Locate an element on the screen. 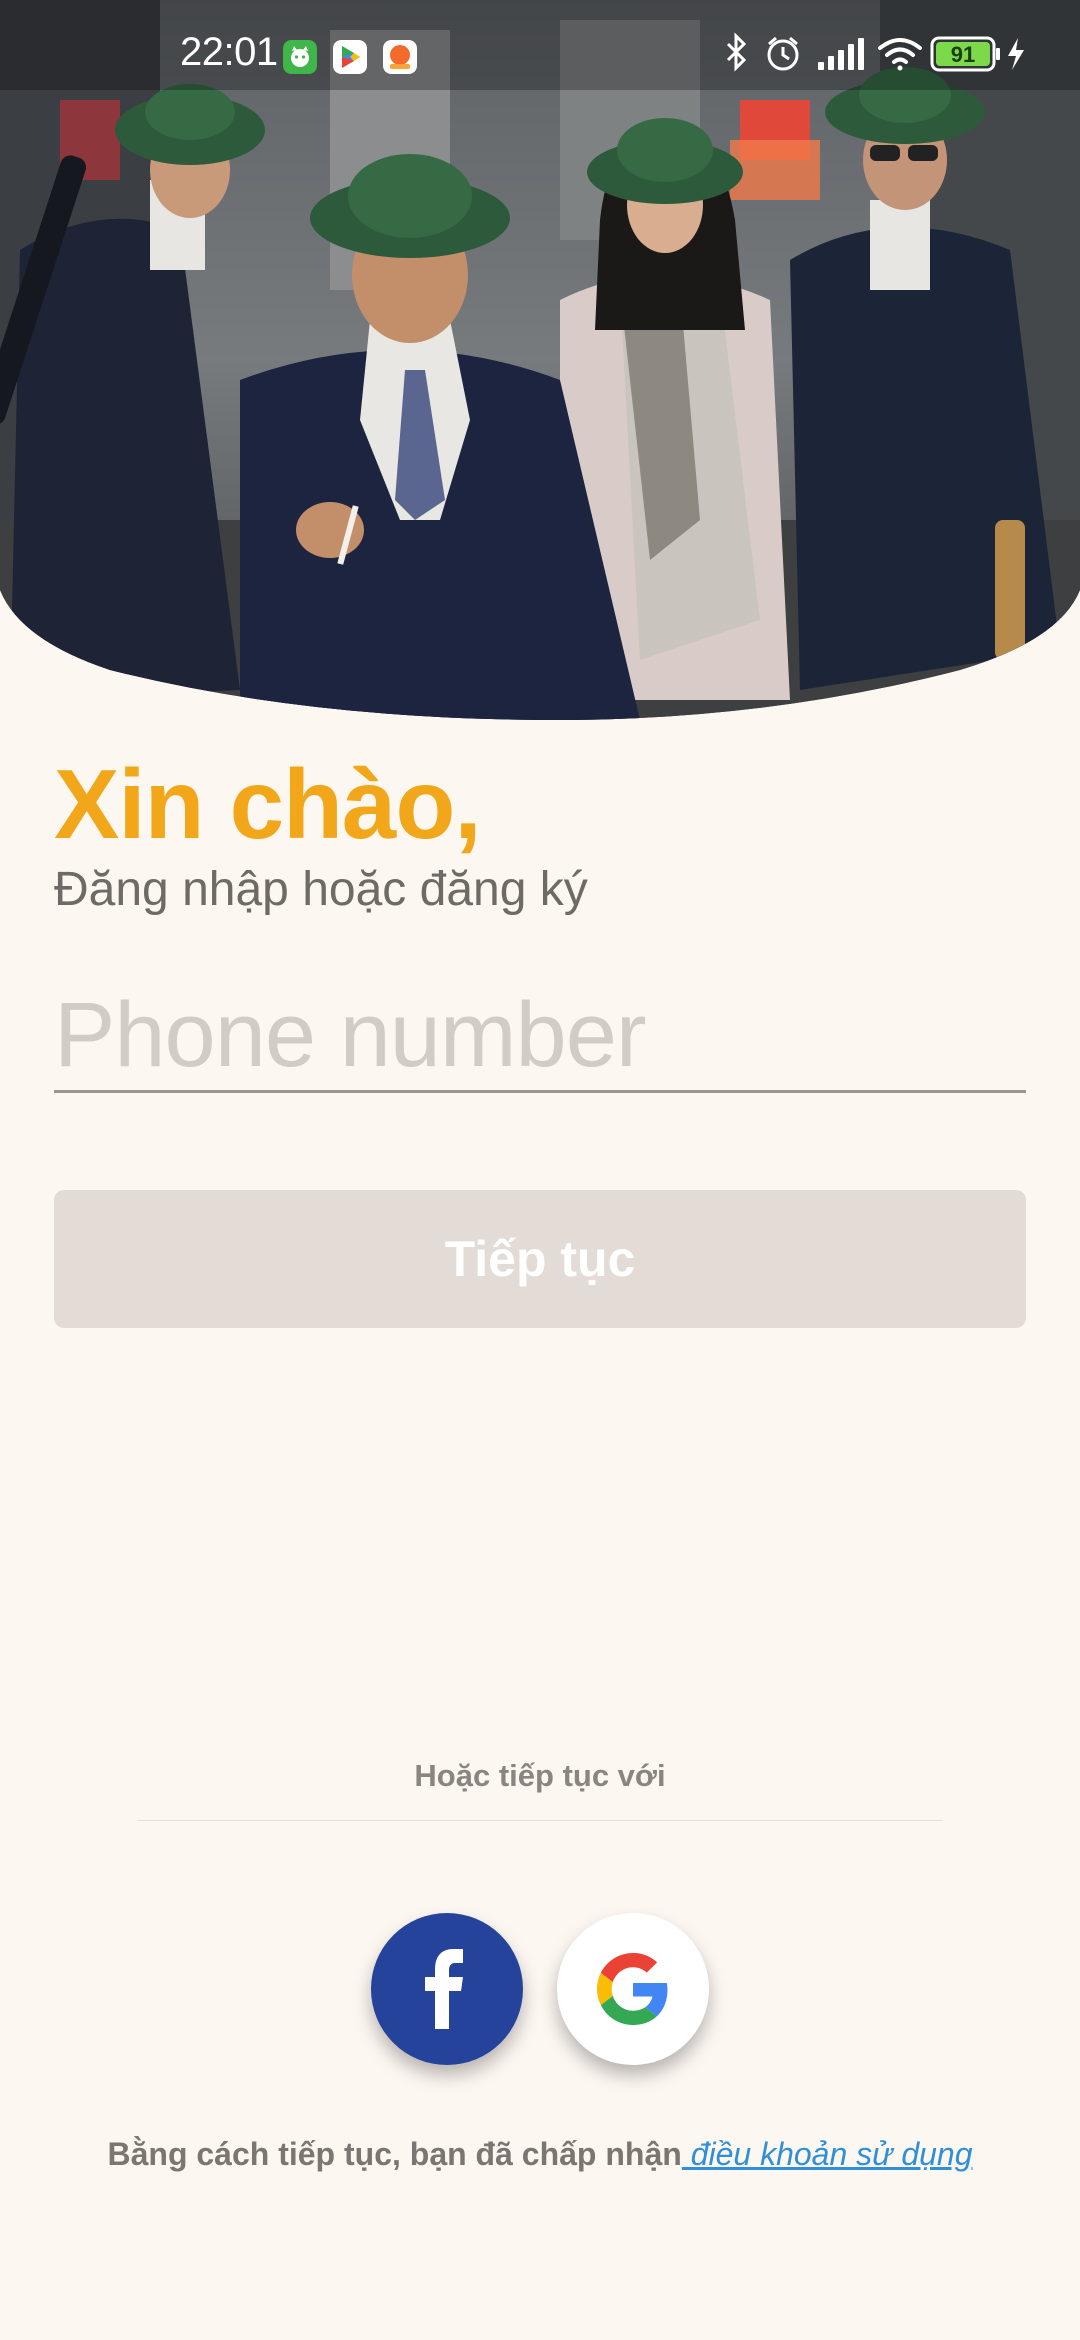  divider is located at coordinates (540, 1820).